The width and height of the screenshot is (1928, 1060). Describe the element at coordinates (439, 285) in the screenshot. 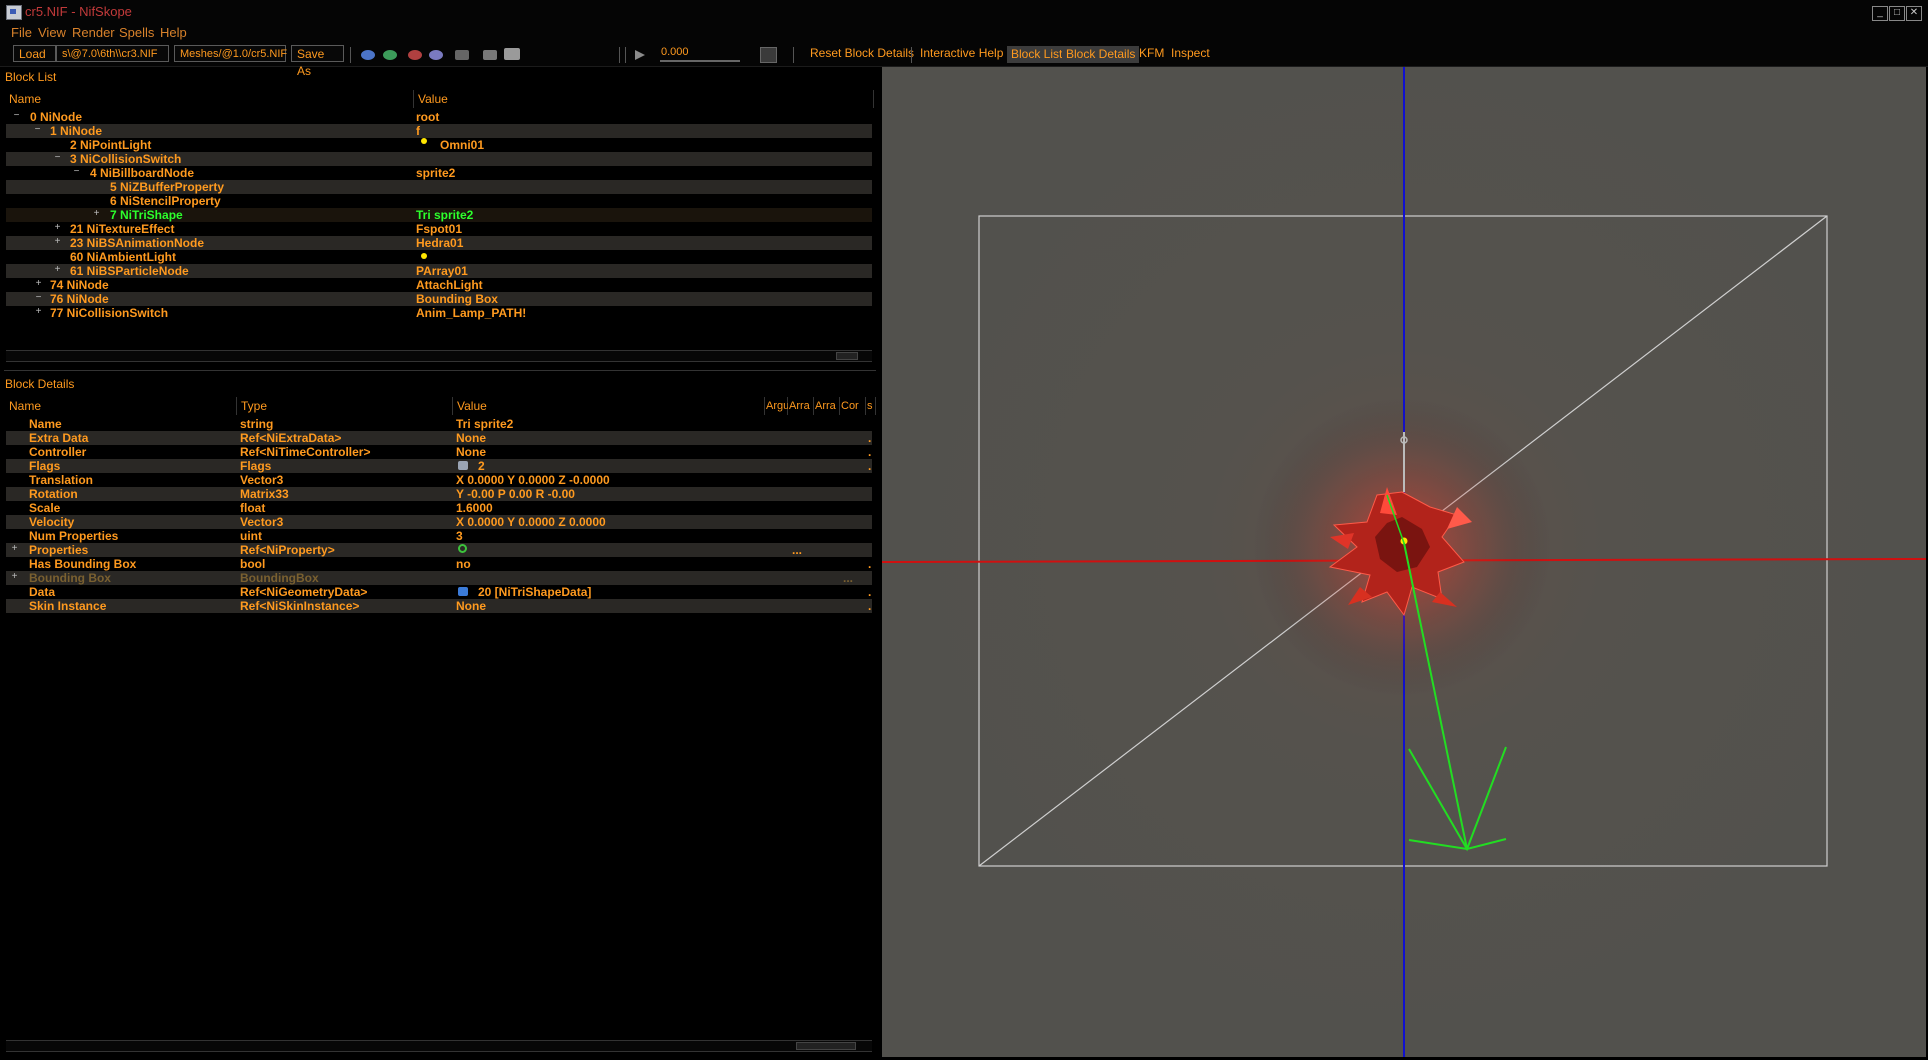

I see `tree-row: +74 NiNode AttachLight` at that location.